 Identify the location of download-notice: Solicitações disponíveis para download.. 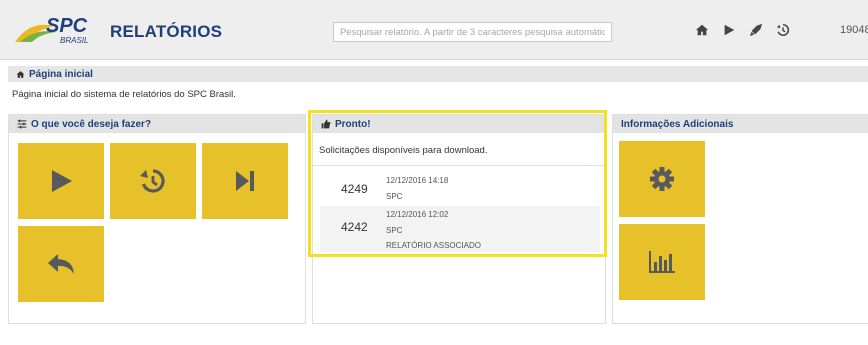
(403, 150).